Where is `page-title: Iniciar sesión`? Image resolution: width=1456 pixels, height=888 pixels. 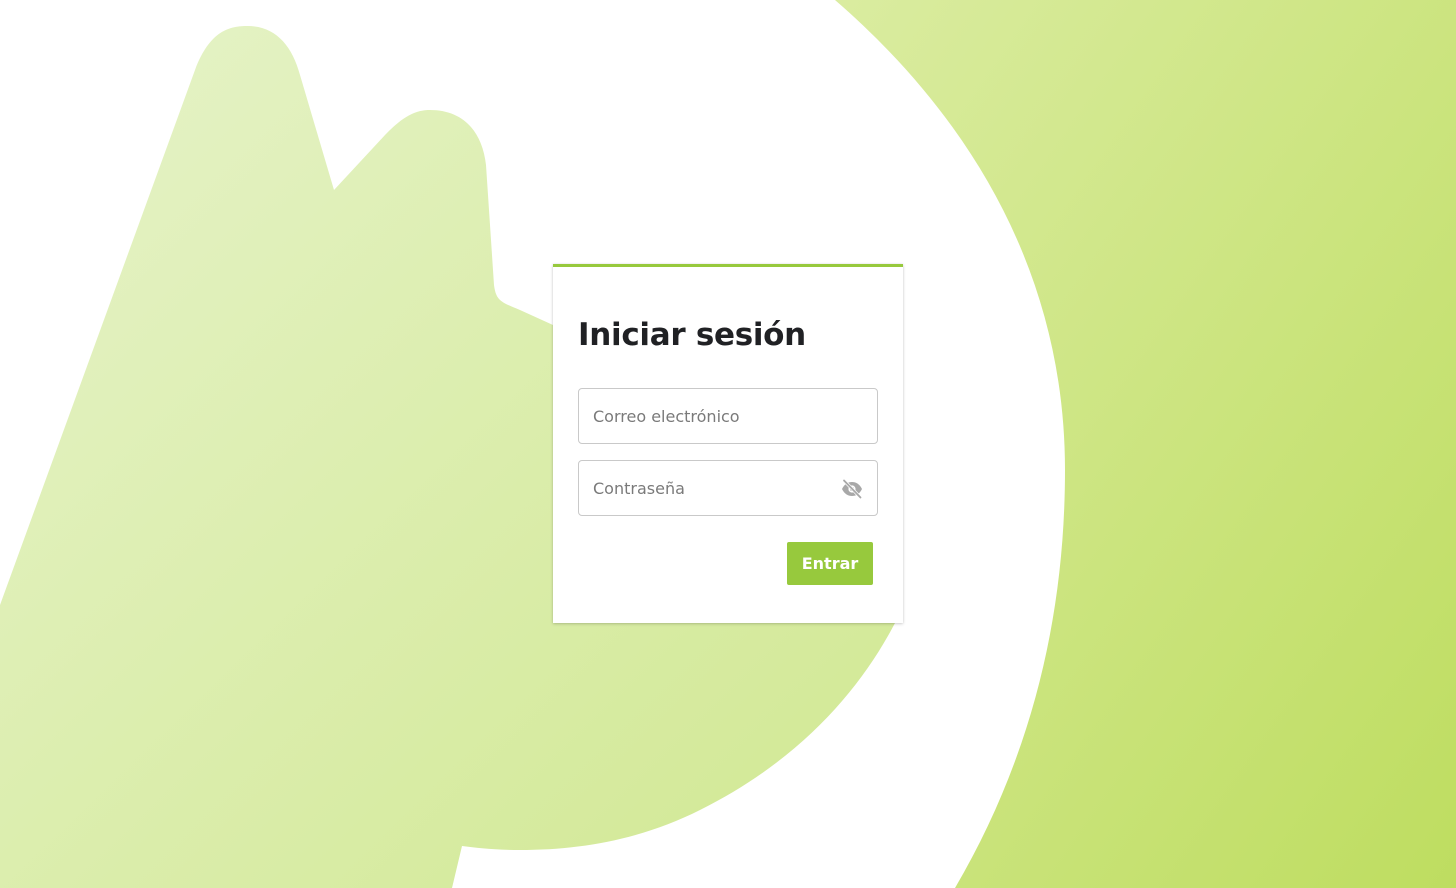
page-title: Iniciar sesión is located at coordinates (692, 335).